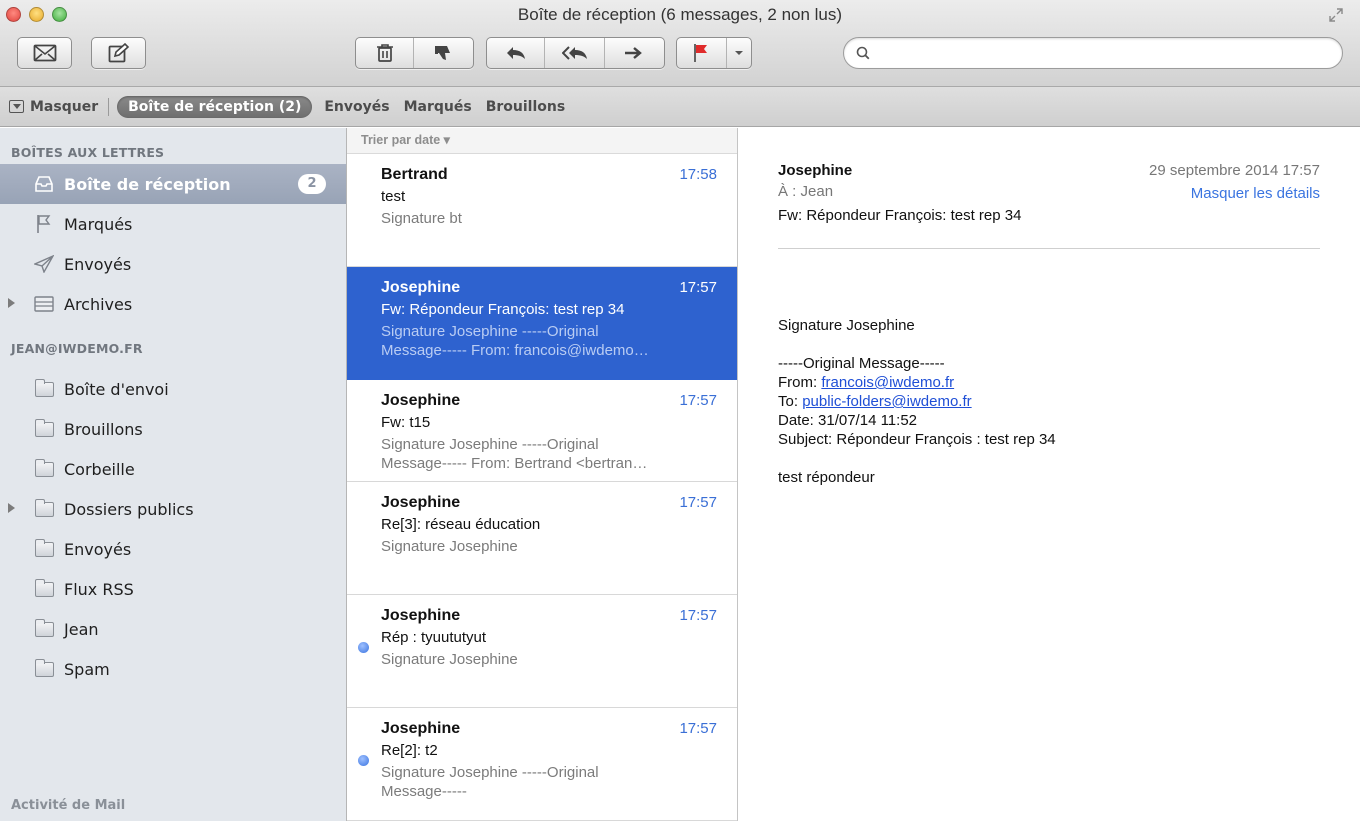  I want to click on reply-group, so click(575, 53).